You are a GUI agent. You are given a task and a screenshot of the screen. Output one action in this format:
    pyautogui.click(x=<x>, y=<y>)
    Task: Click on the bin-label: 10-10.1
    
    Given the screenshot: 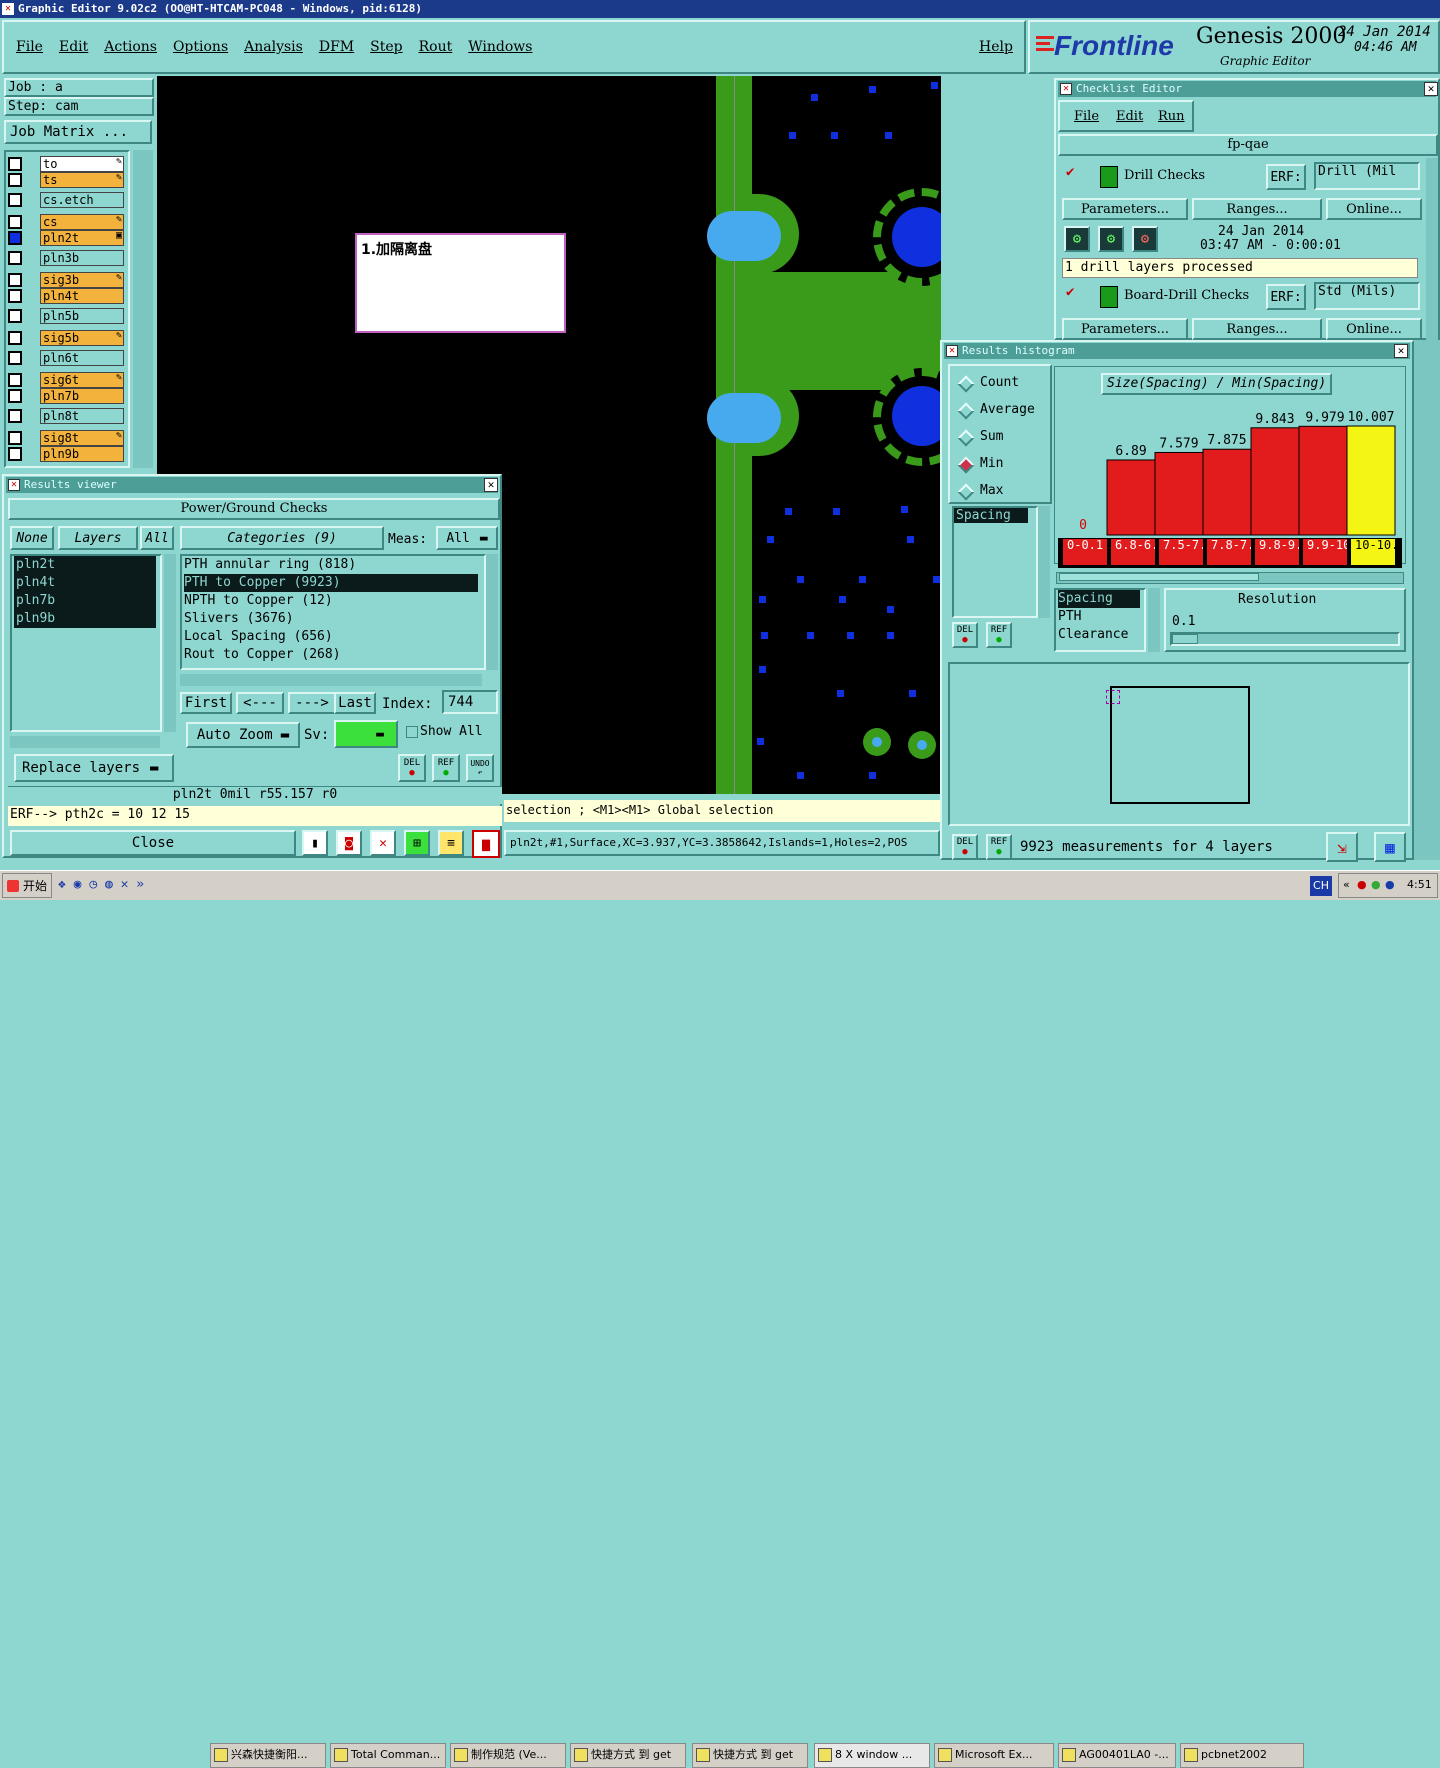 What is the action you would take?
    pyautogui.click(x=1373, y=552)
    